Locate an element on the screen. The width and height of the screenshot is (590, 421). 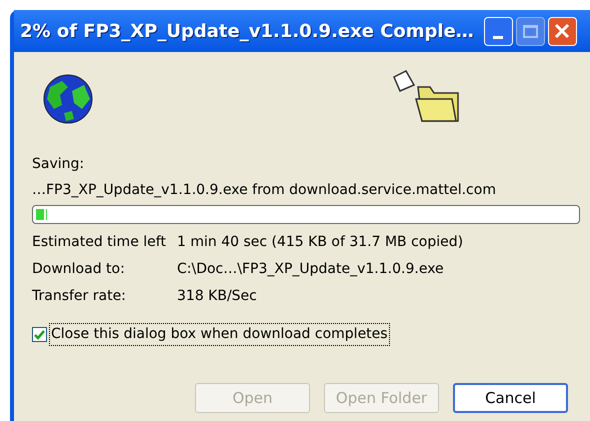
detail-label: Download to: is located at coordinates (79, 269).